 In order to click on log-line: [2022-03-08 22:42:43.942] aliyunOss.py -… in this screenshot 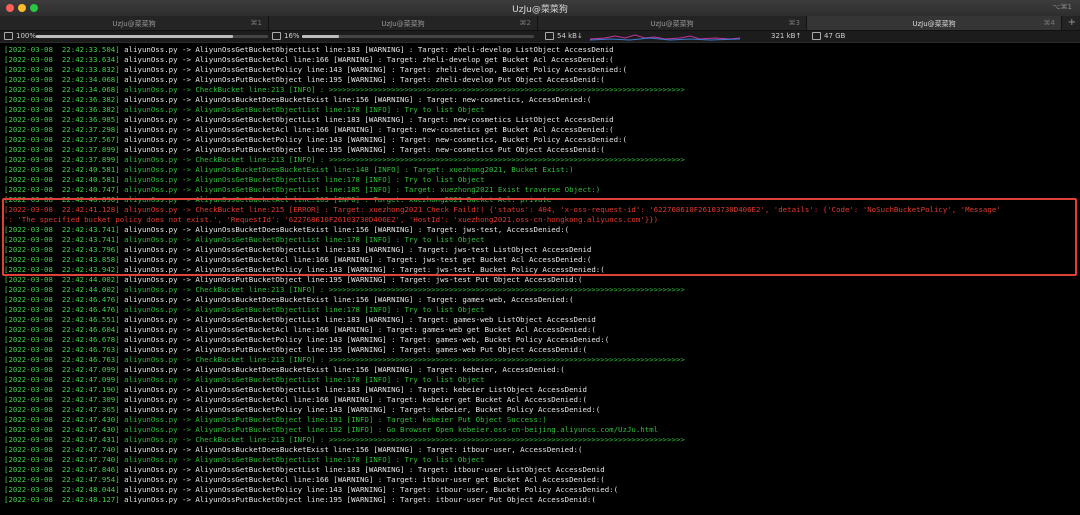, I will do `click(304, 270)`.